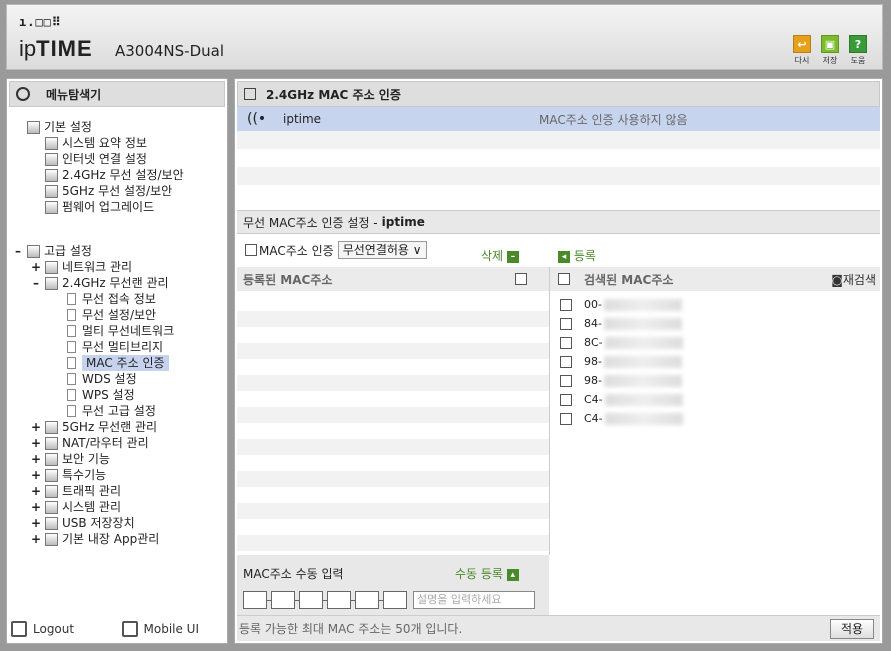  I want to click on folder-icon, so click(33, 251).